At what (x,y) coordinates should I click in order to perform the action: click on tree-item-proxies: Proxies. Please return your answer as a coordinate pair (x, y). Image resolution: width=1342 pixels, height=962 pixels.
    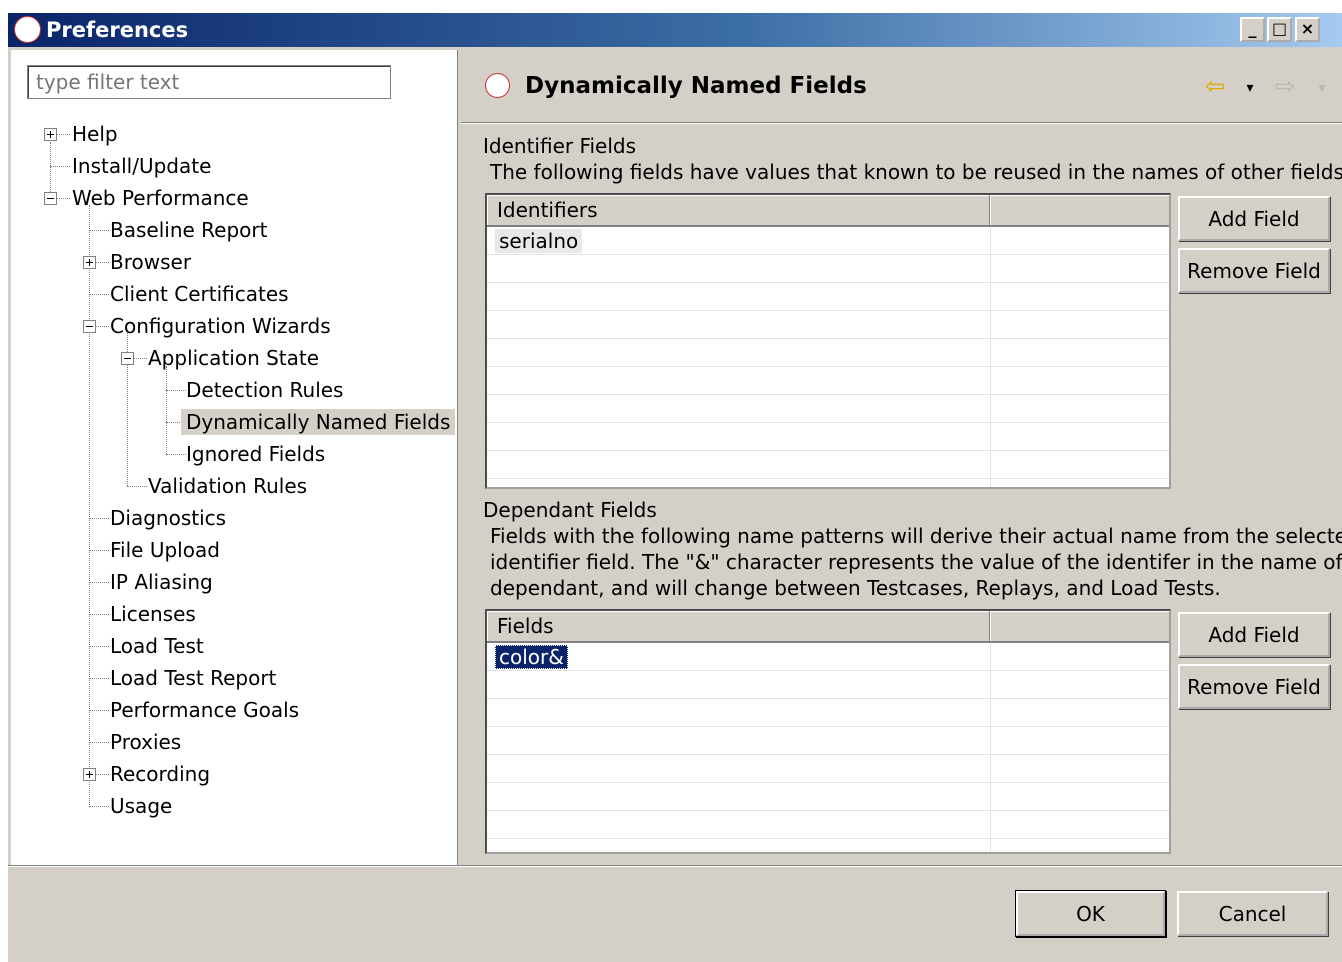
    Looking at the image, I should click on (145, 742).